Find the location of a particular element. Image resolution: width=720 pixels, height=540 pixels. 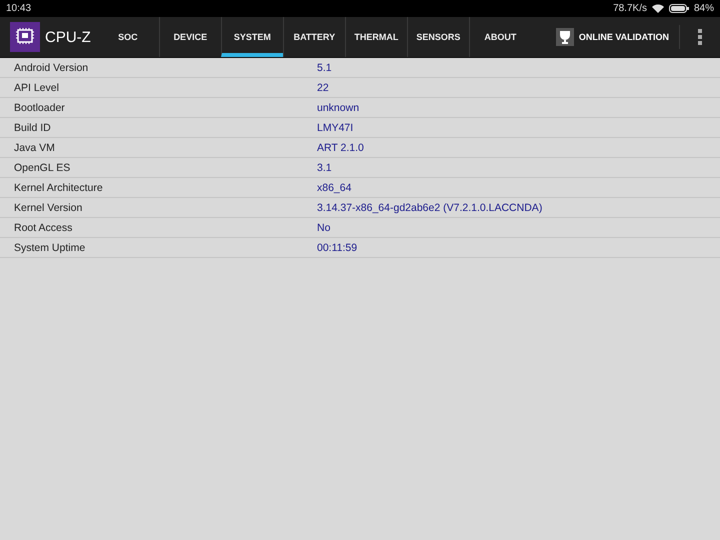

clock-time: 10:43 is located at coordinates (19, 8).